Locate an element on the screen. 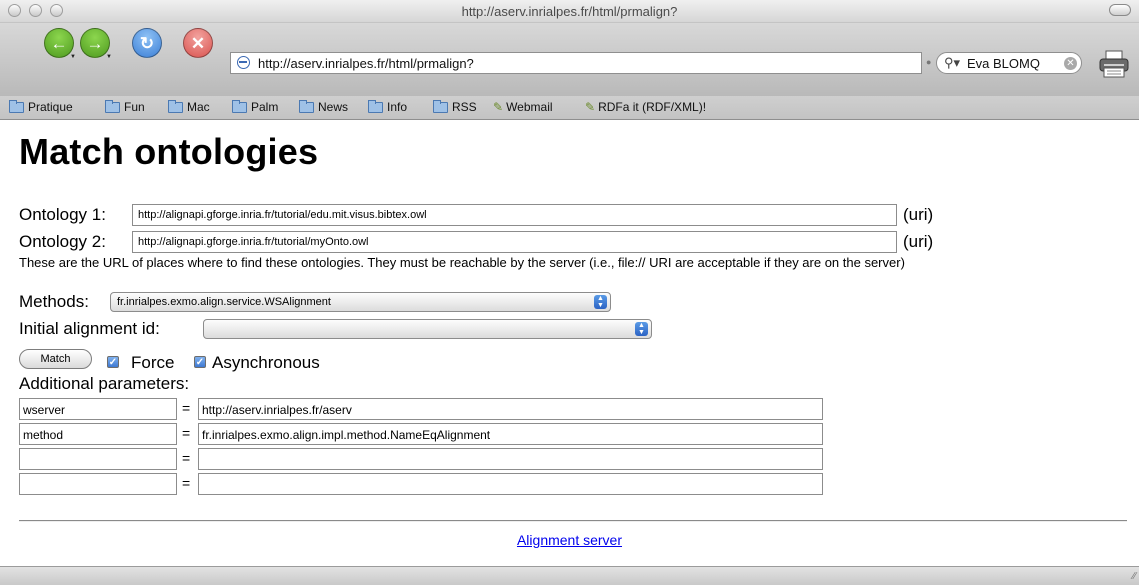  reload-button: ↻ is located at coordinates (147, 43).